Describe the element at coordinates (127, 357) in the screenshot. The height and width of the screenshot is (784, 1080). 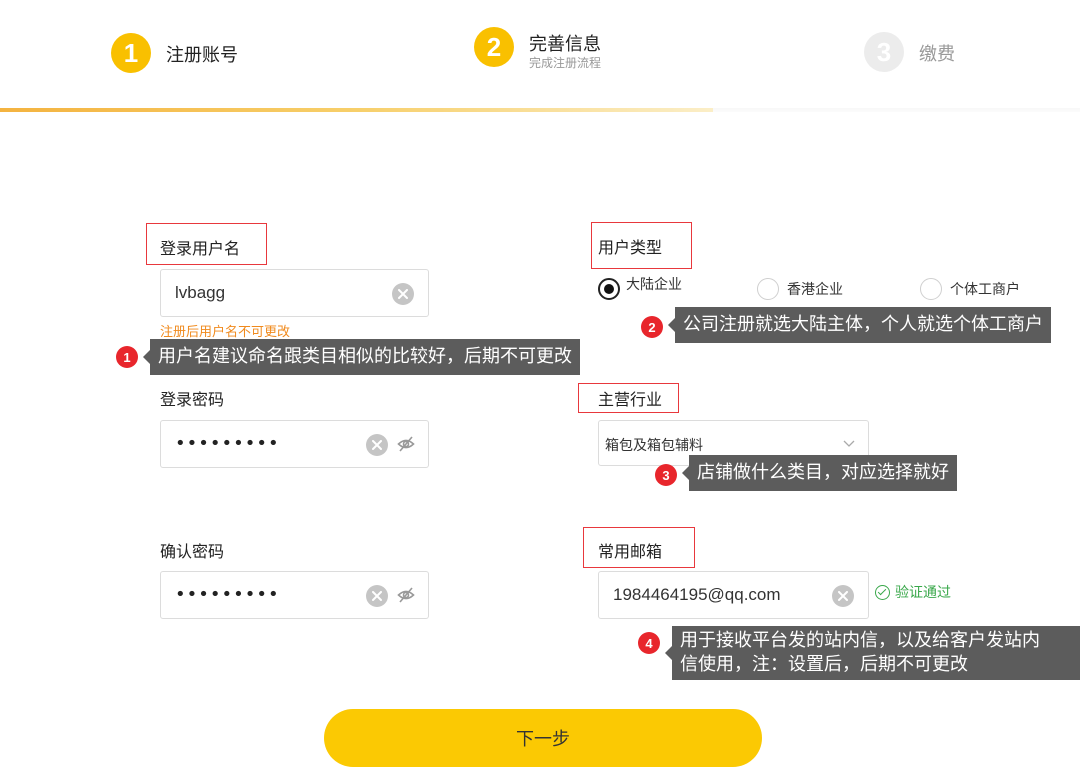
I see `annotation-1-badge: 1` at that location.